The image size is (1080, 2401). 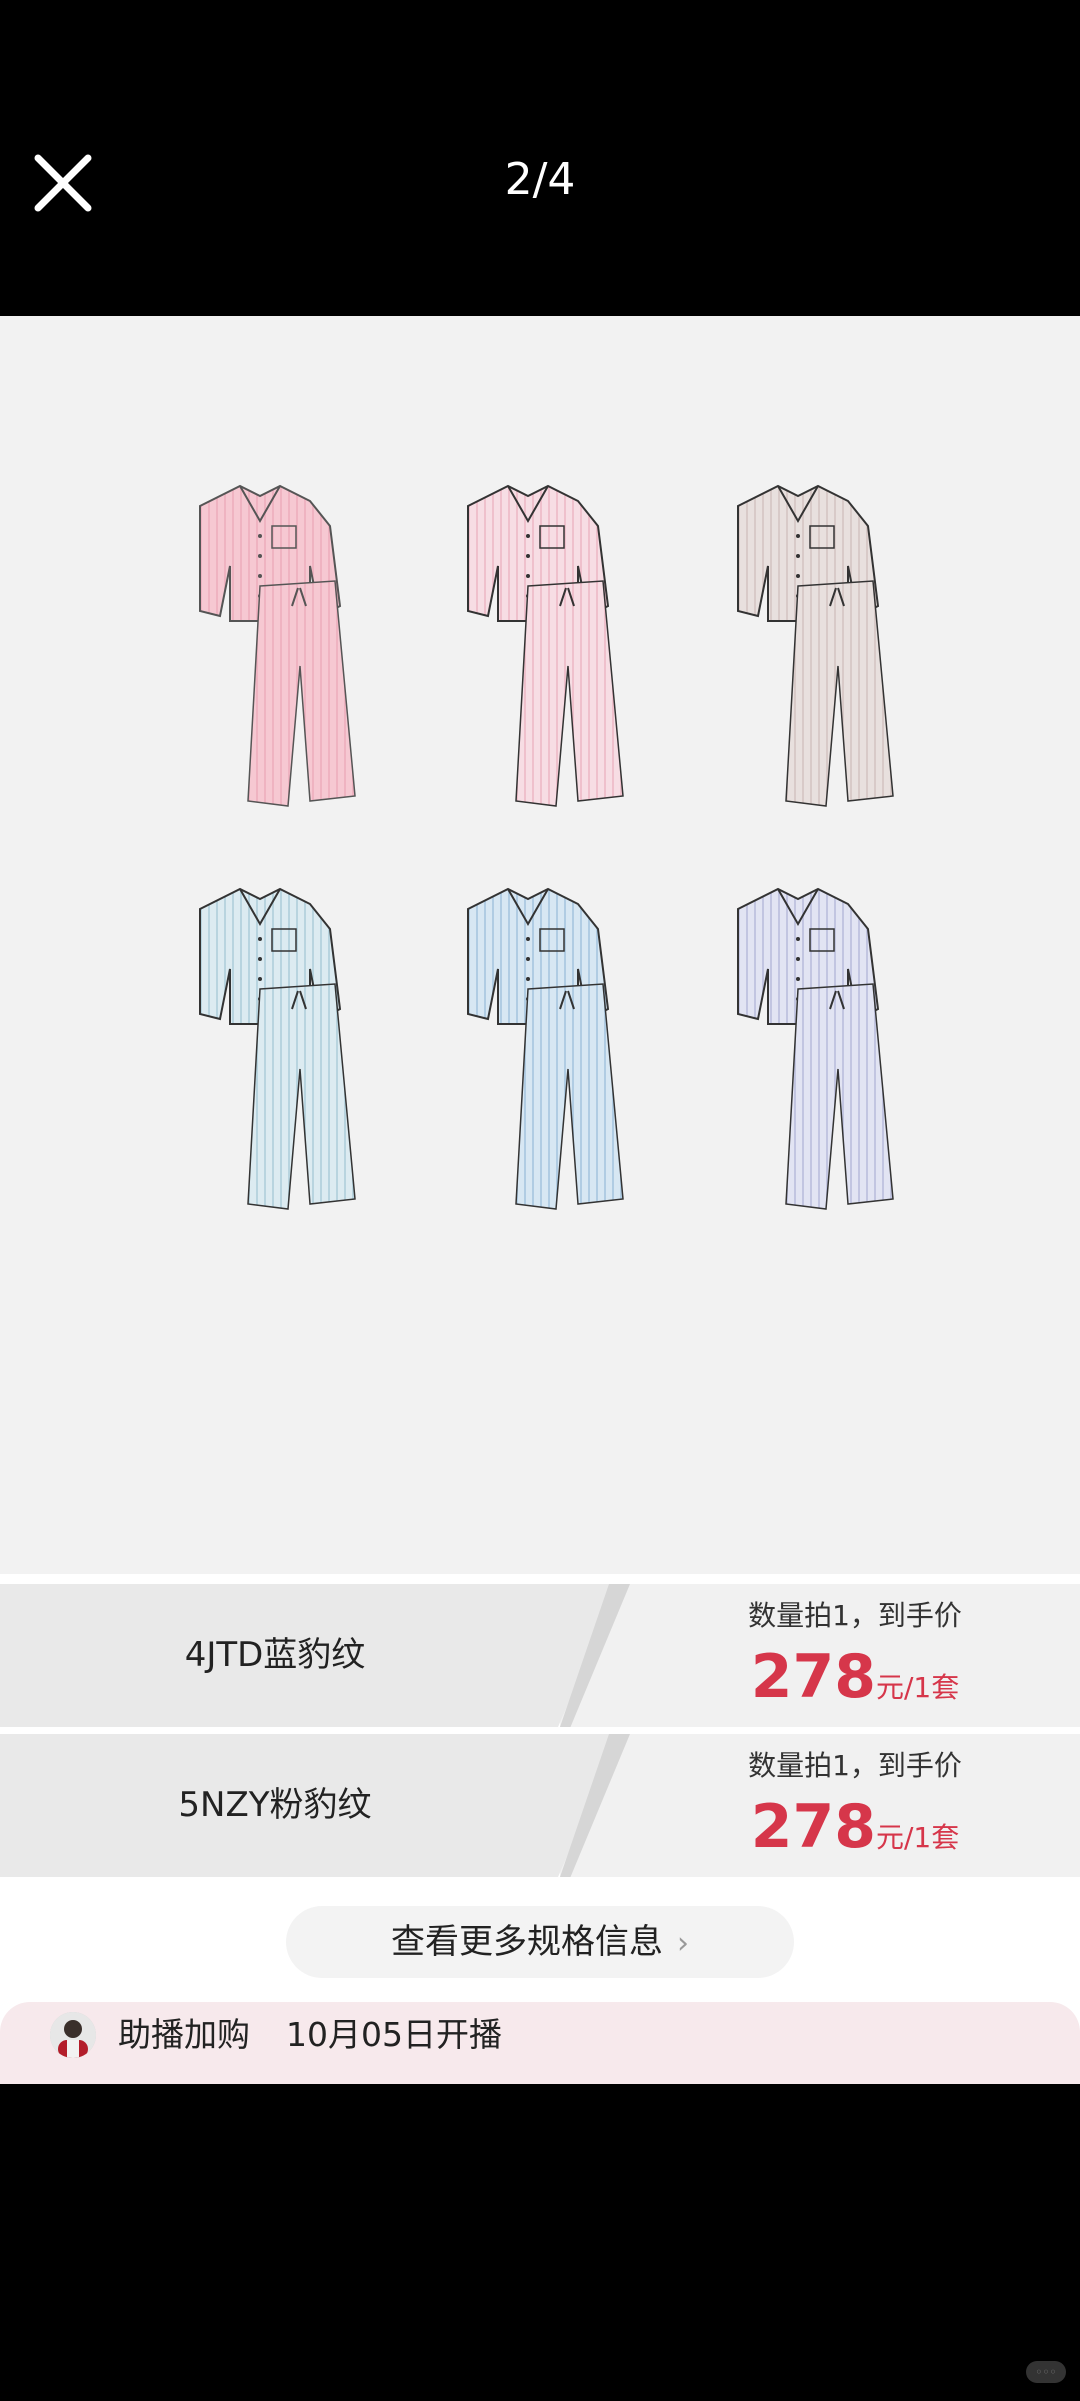 I want to click on live-label: 助播加购, so click(x=184, y=2034).